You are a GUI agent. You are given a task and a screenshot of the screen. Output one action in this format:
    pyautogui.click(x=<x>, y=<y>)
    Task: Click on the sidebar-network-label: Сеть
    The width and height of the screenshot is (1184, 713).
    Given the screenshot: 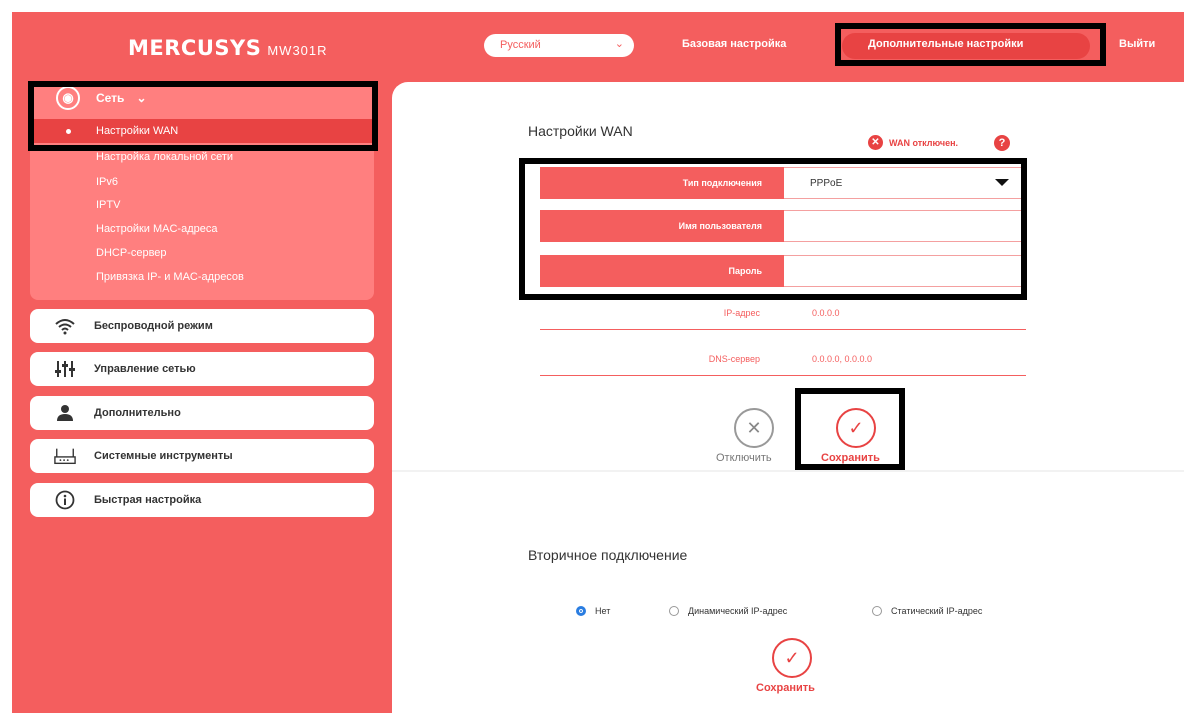 What is the action you would take?
    pyautogui.click(x=110, y=98)
    